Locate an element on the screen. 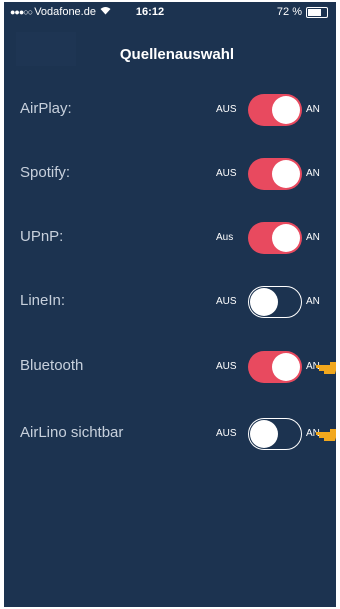  setting-label: AirPlay: is located at coordinates (46, 108).